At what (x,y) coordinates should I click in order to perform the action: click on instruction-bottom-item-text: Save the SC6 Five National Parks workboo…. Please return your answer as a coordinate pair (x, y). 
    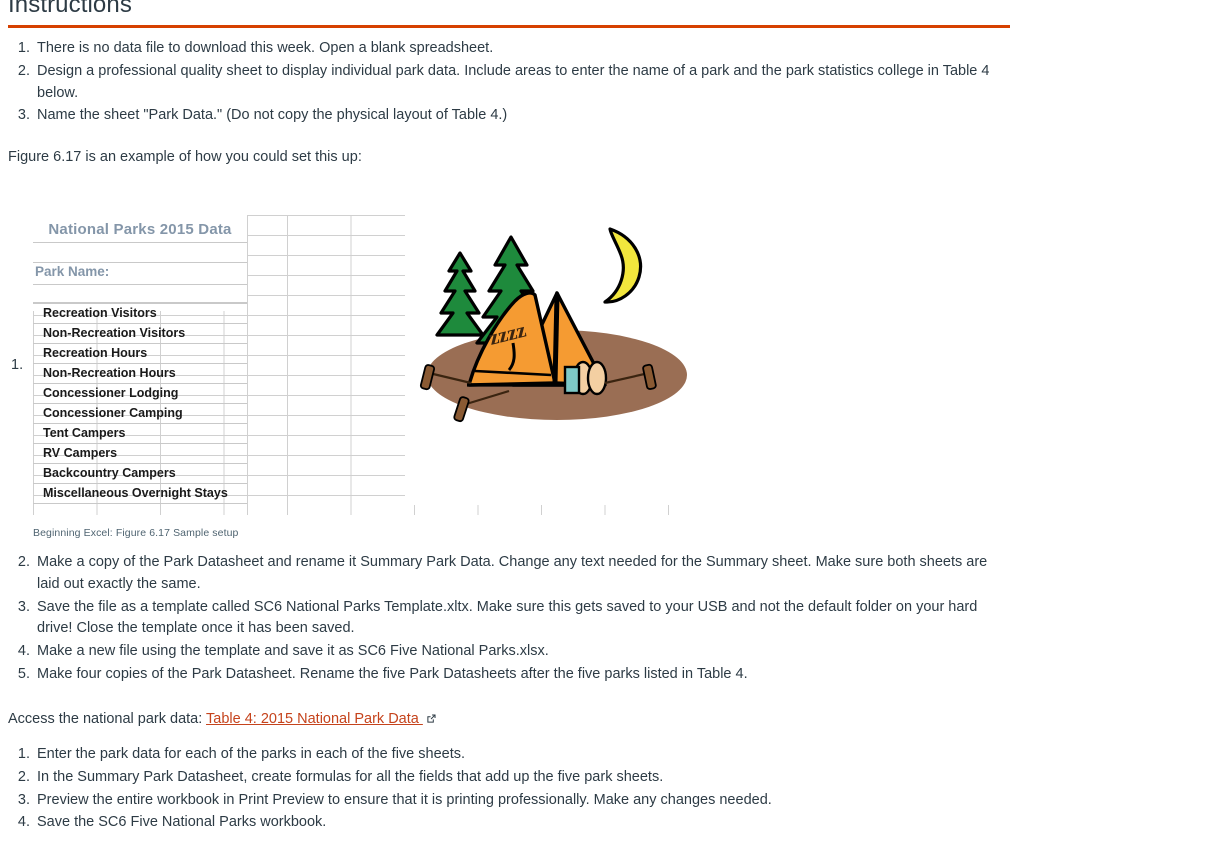
    Looking at the image, I should click on (182, 822).